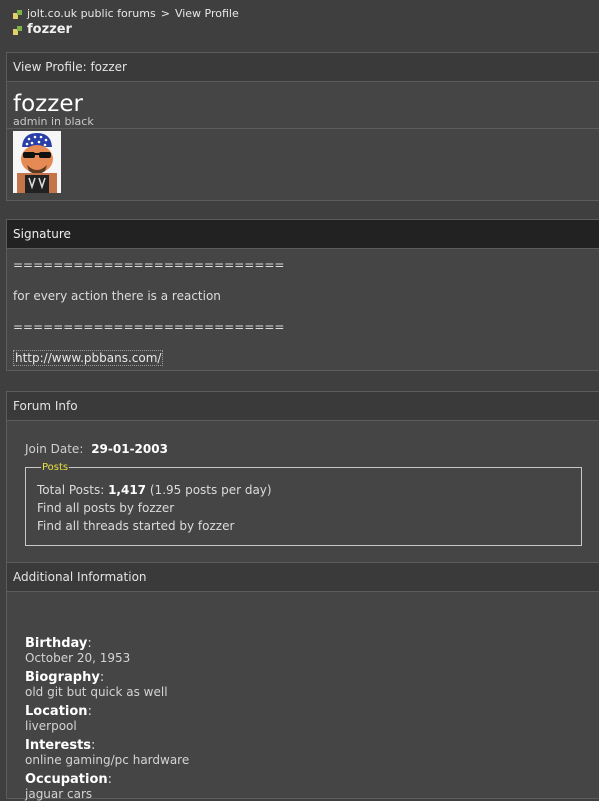 This screenshot has width=599, height=801. I want to click on profile-panel-header: View Profile: fozzer, so click(303, 67).